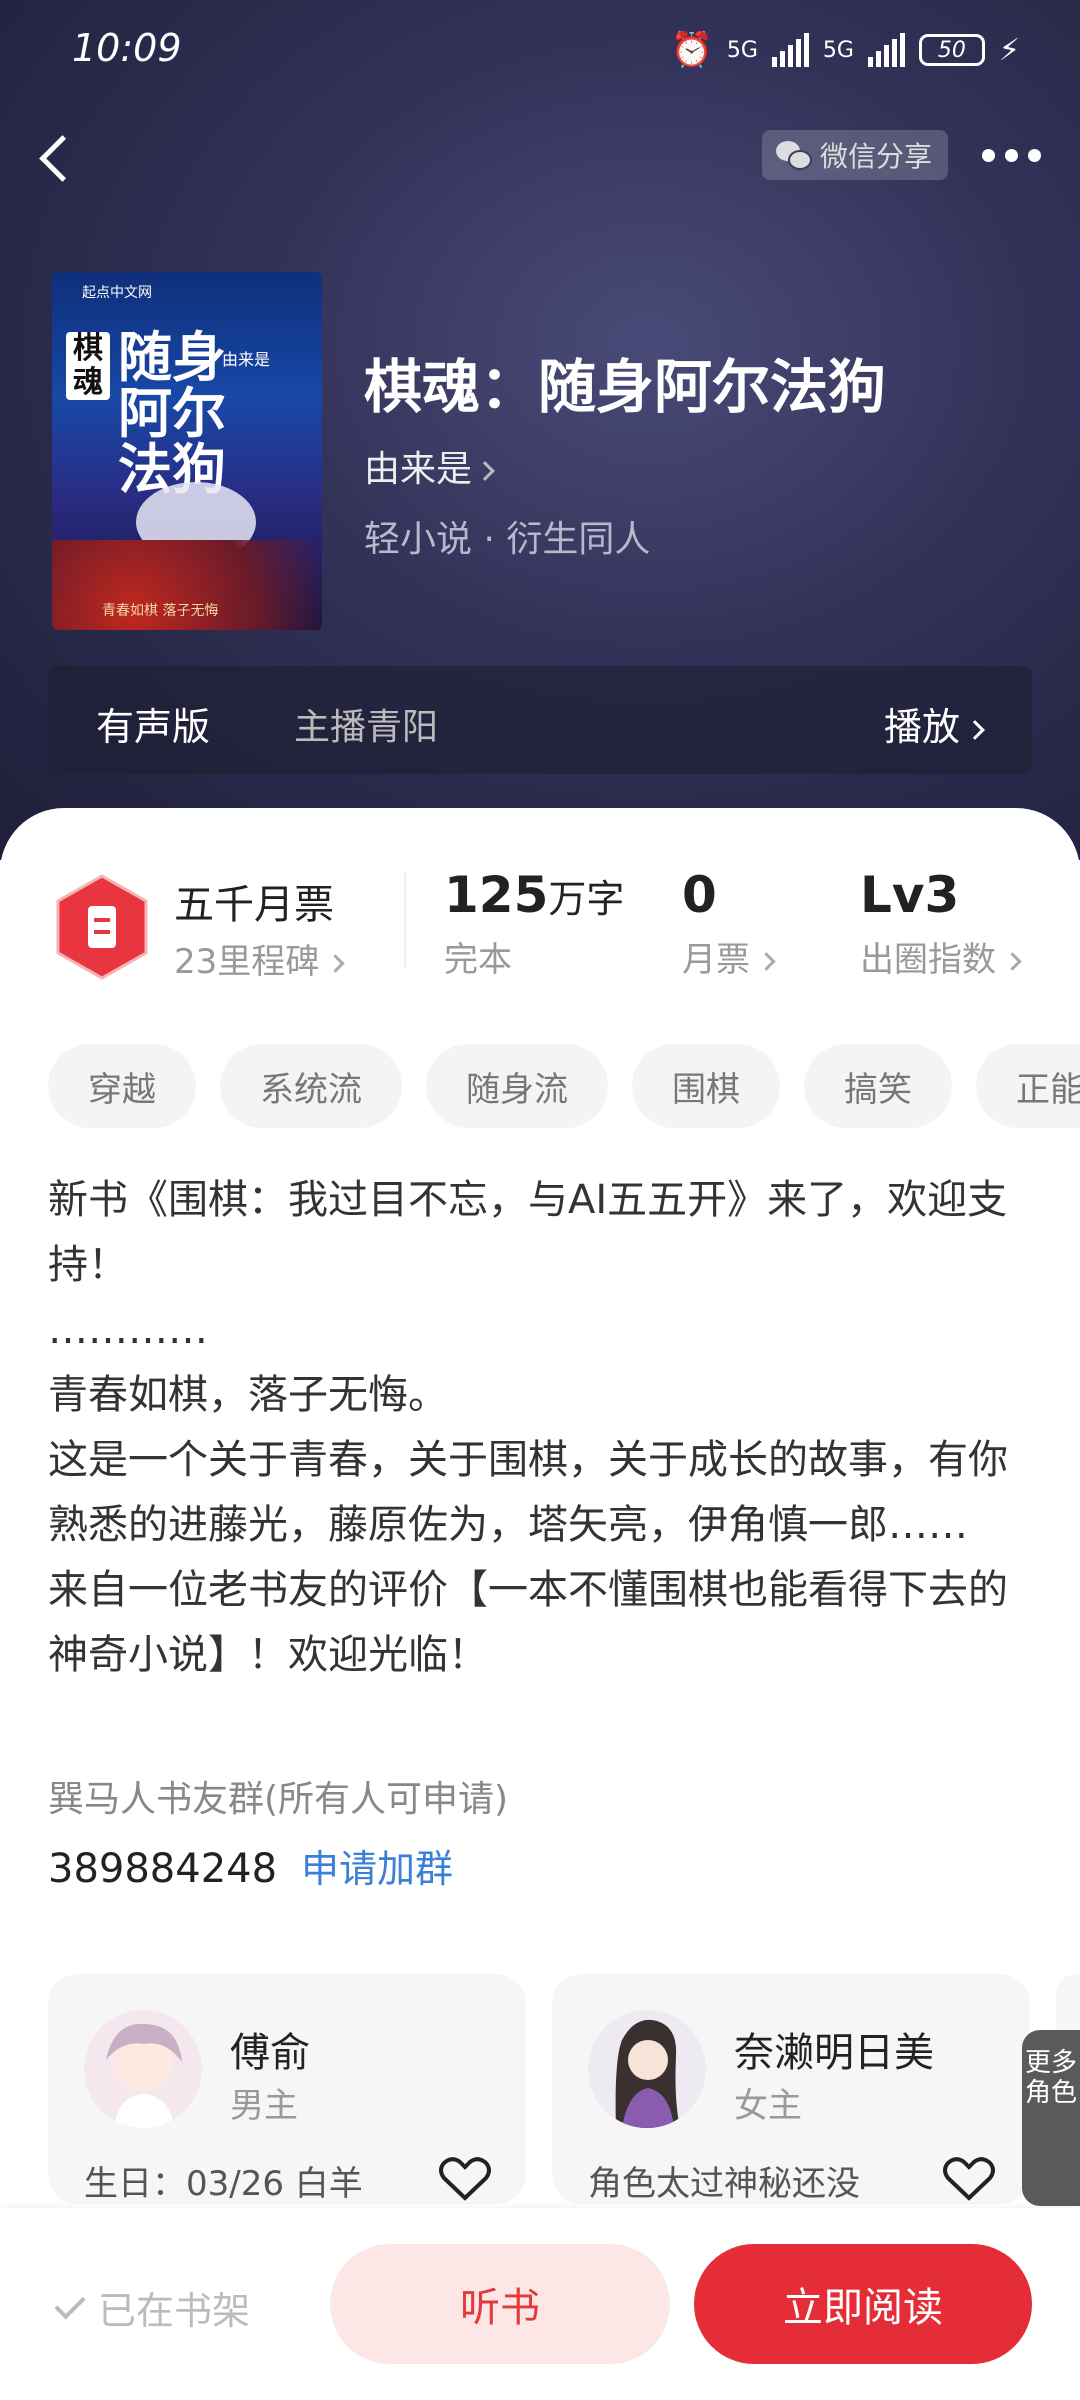 The width and height of the screenshot is (1080, 2400). What do you see at coordinates (517, 1086) in the screenshot?
I see `tag-chip: 随身流` at bounding box center [517, 1086].